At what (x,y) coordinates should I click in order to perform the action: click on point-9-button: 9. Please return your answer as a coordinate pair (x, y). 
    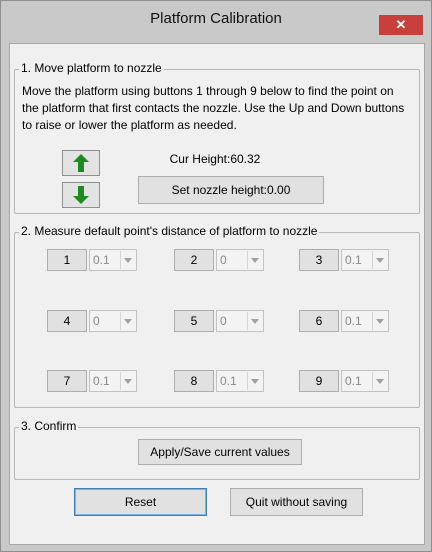
    Looking at the image, I should click on (319, 381).